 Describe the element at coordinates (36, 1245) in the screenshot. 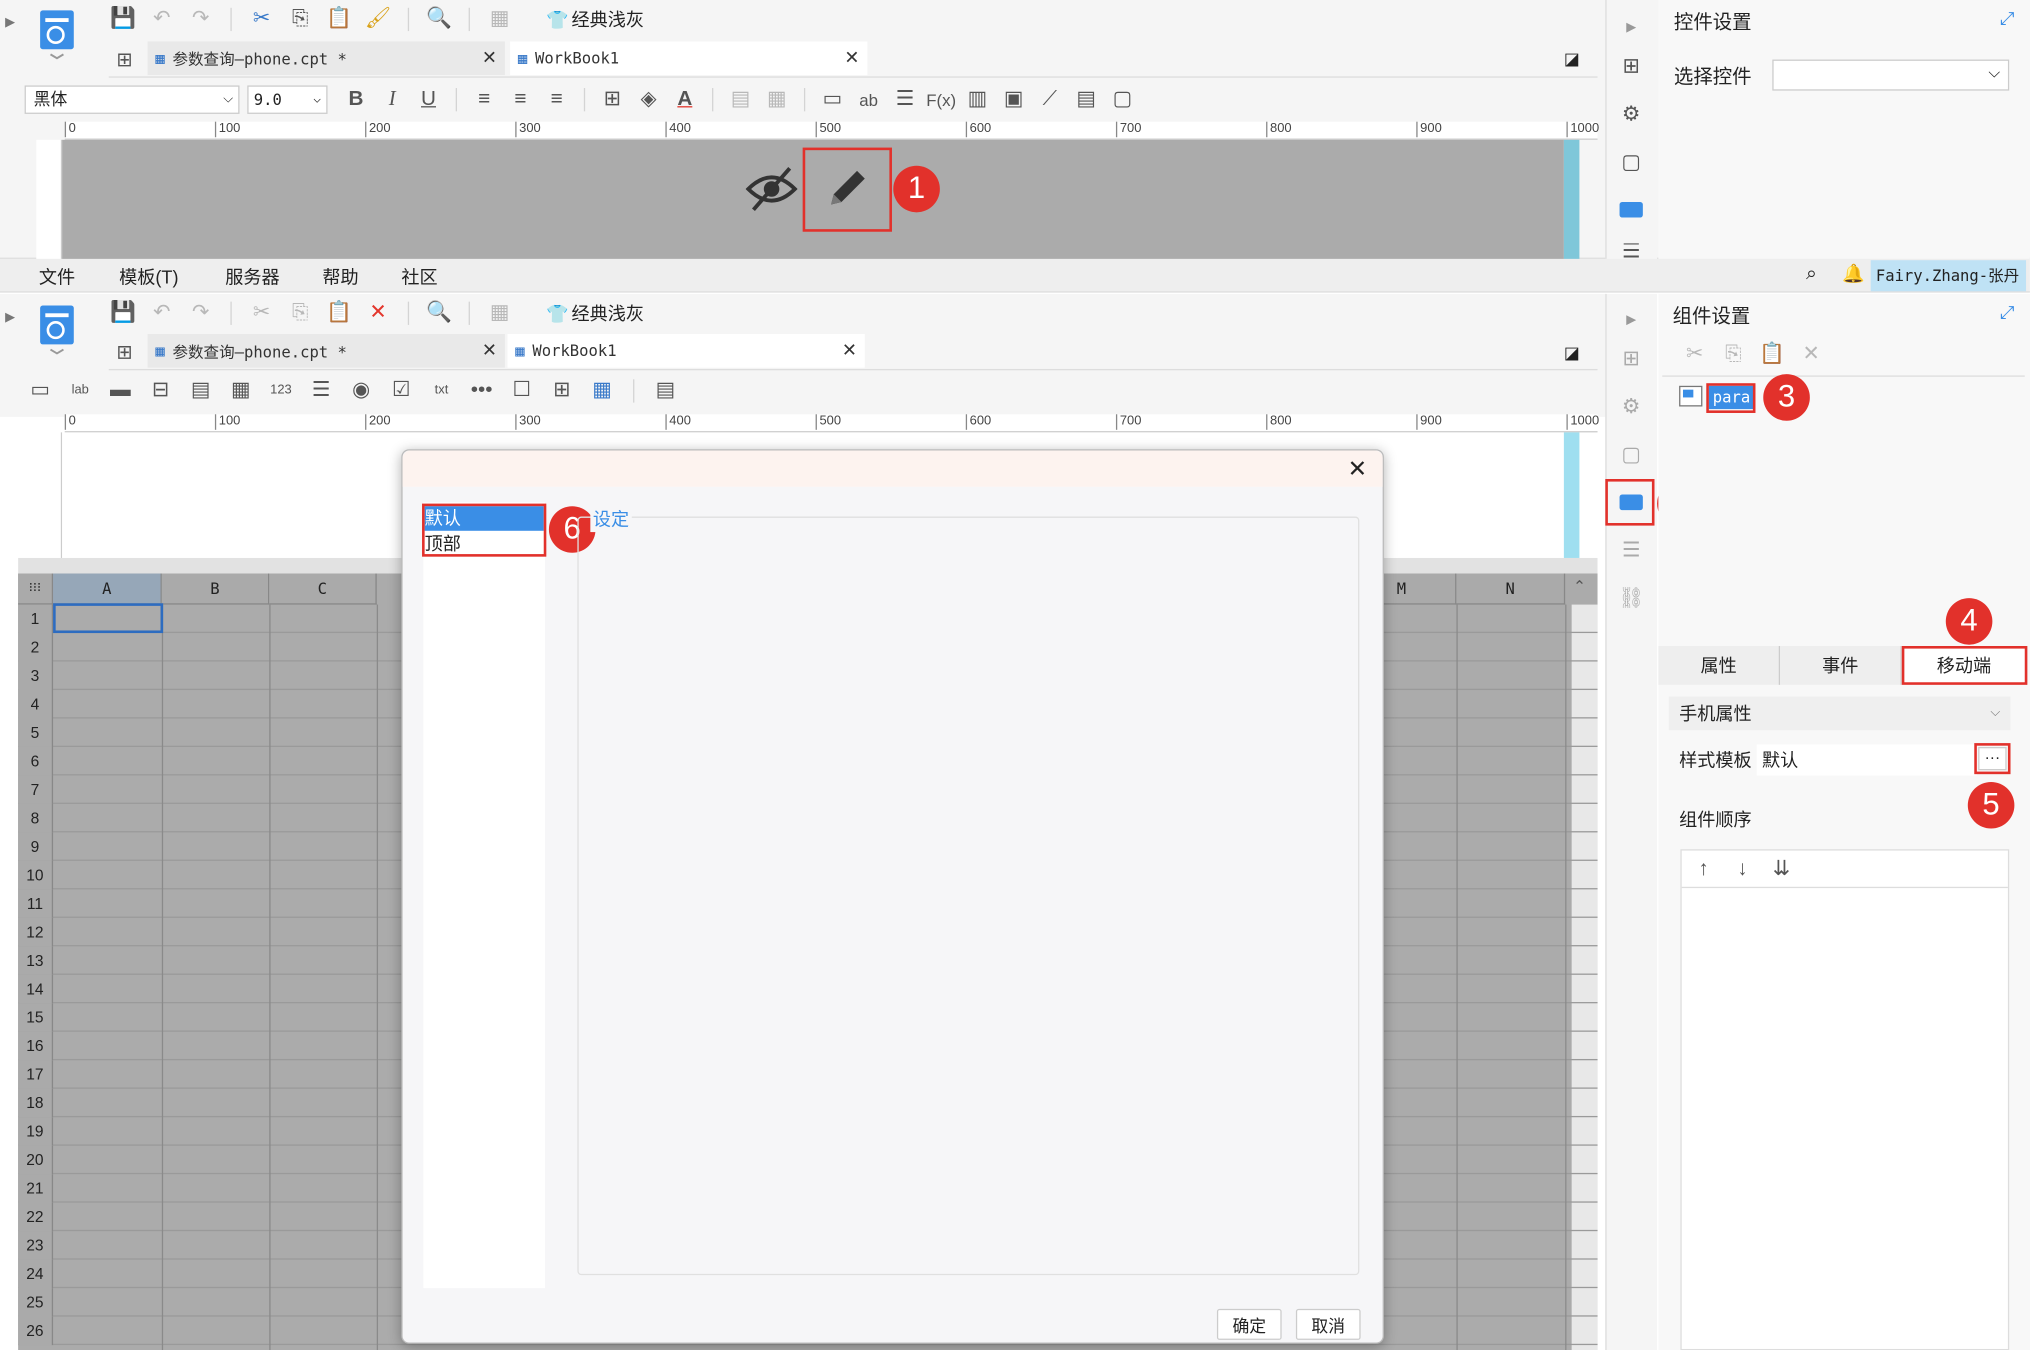

I see `row-number: 23` at that location.